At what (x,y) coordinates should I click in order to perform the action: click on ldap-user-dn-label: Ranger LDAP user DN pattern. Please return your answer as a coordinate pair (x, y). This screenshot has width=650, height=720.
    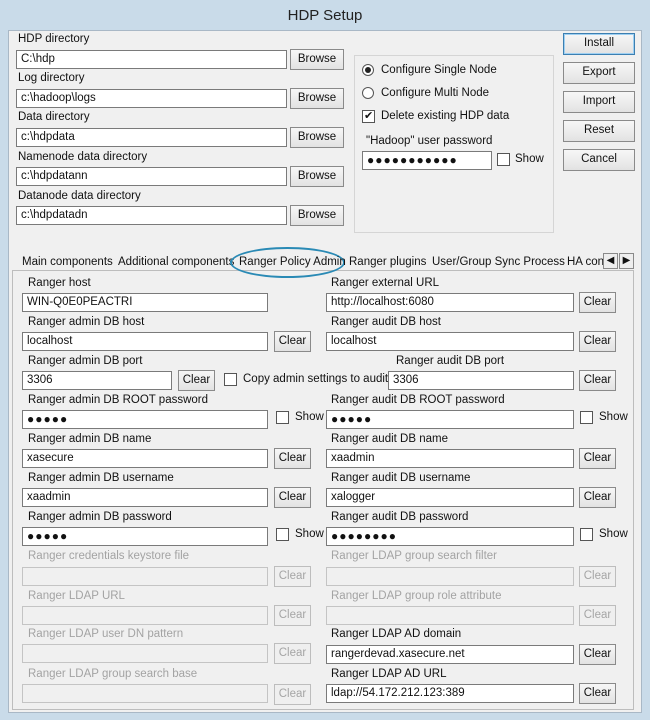
    Looking at the image, I should click on (106, 634).